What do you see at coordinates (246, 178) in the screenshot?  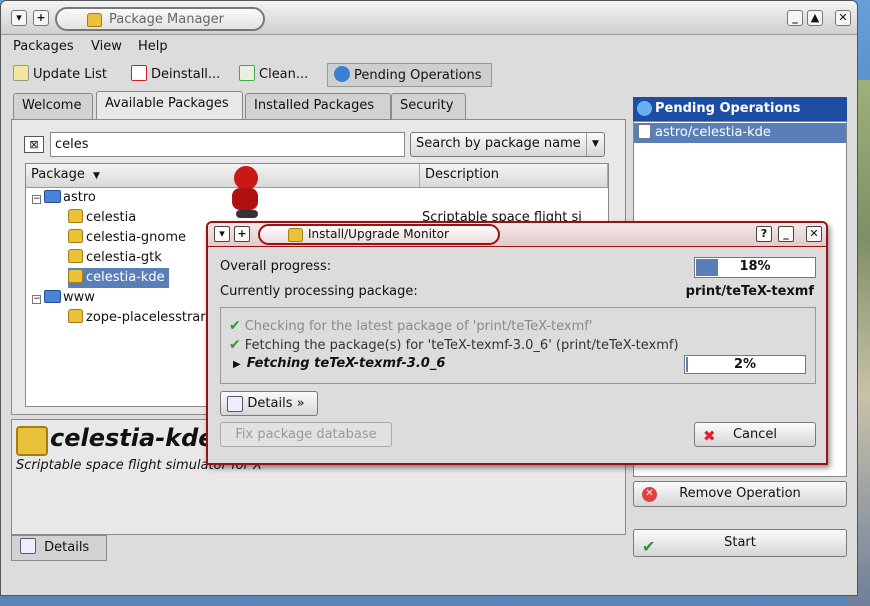 I see `mascot-head` at bounding box center [246, 178].